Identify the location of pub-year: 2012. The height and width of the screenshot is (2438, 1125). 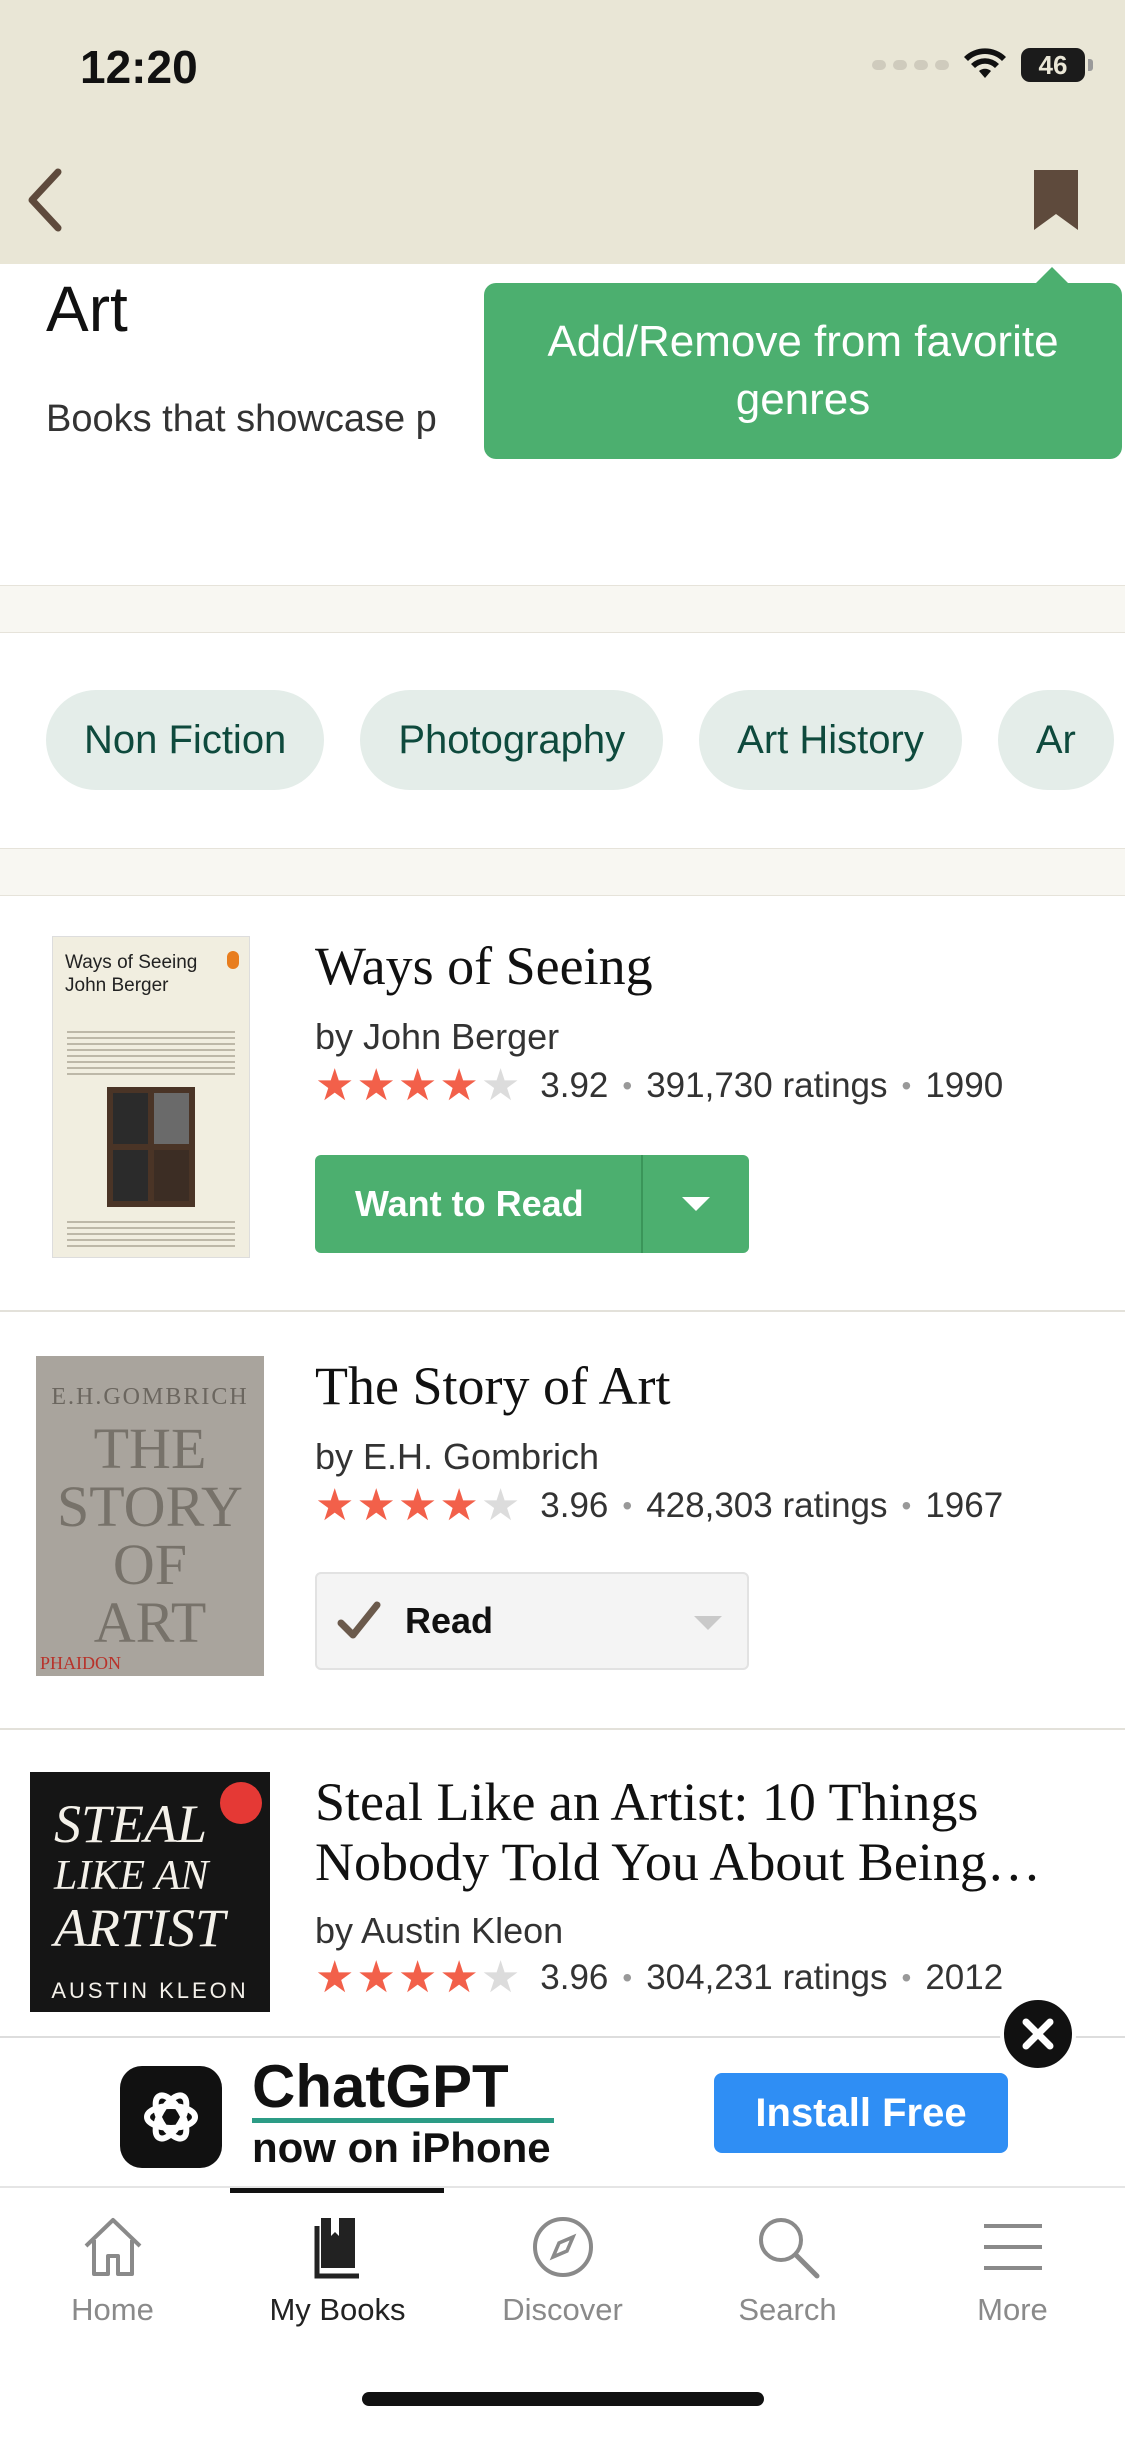
(964, 1977).